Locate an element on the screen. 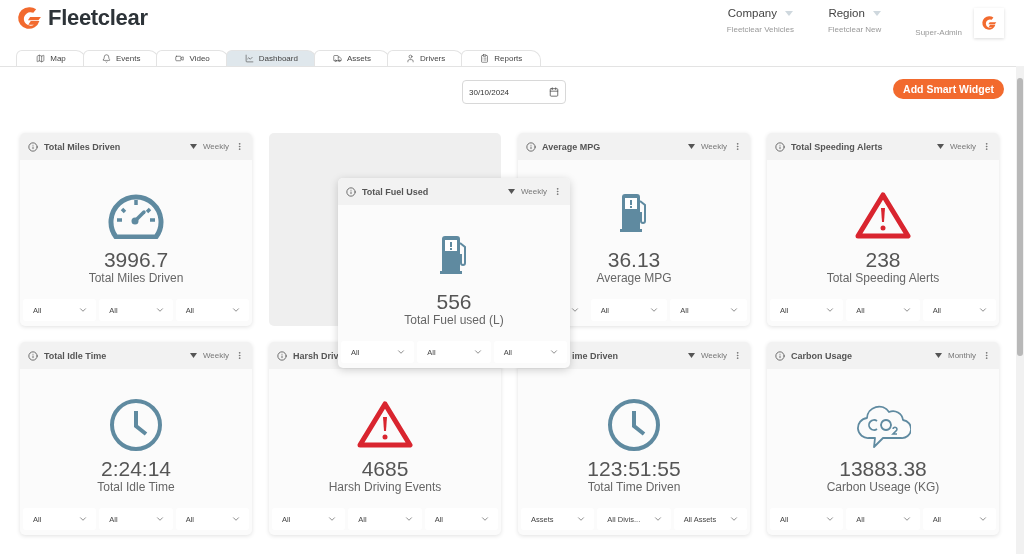 Image resolution: width=1024 pixels, height=554 pixels. metric-label: Harsh Driving Events is located at coordinates (385, 487).